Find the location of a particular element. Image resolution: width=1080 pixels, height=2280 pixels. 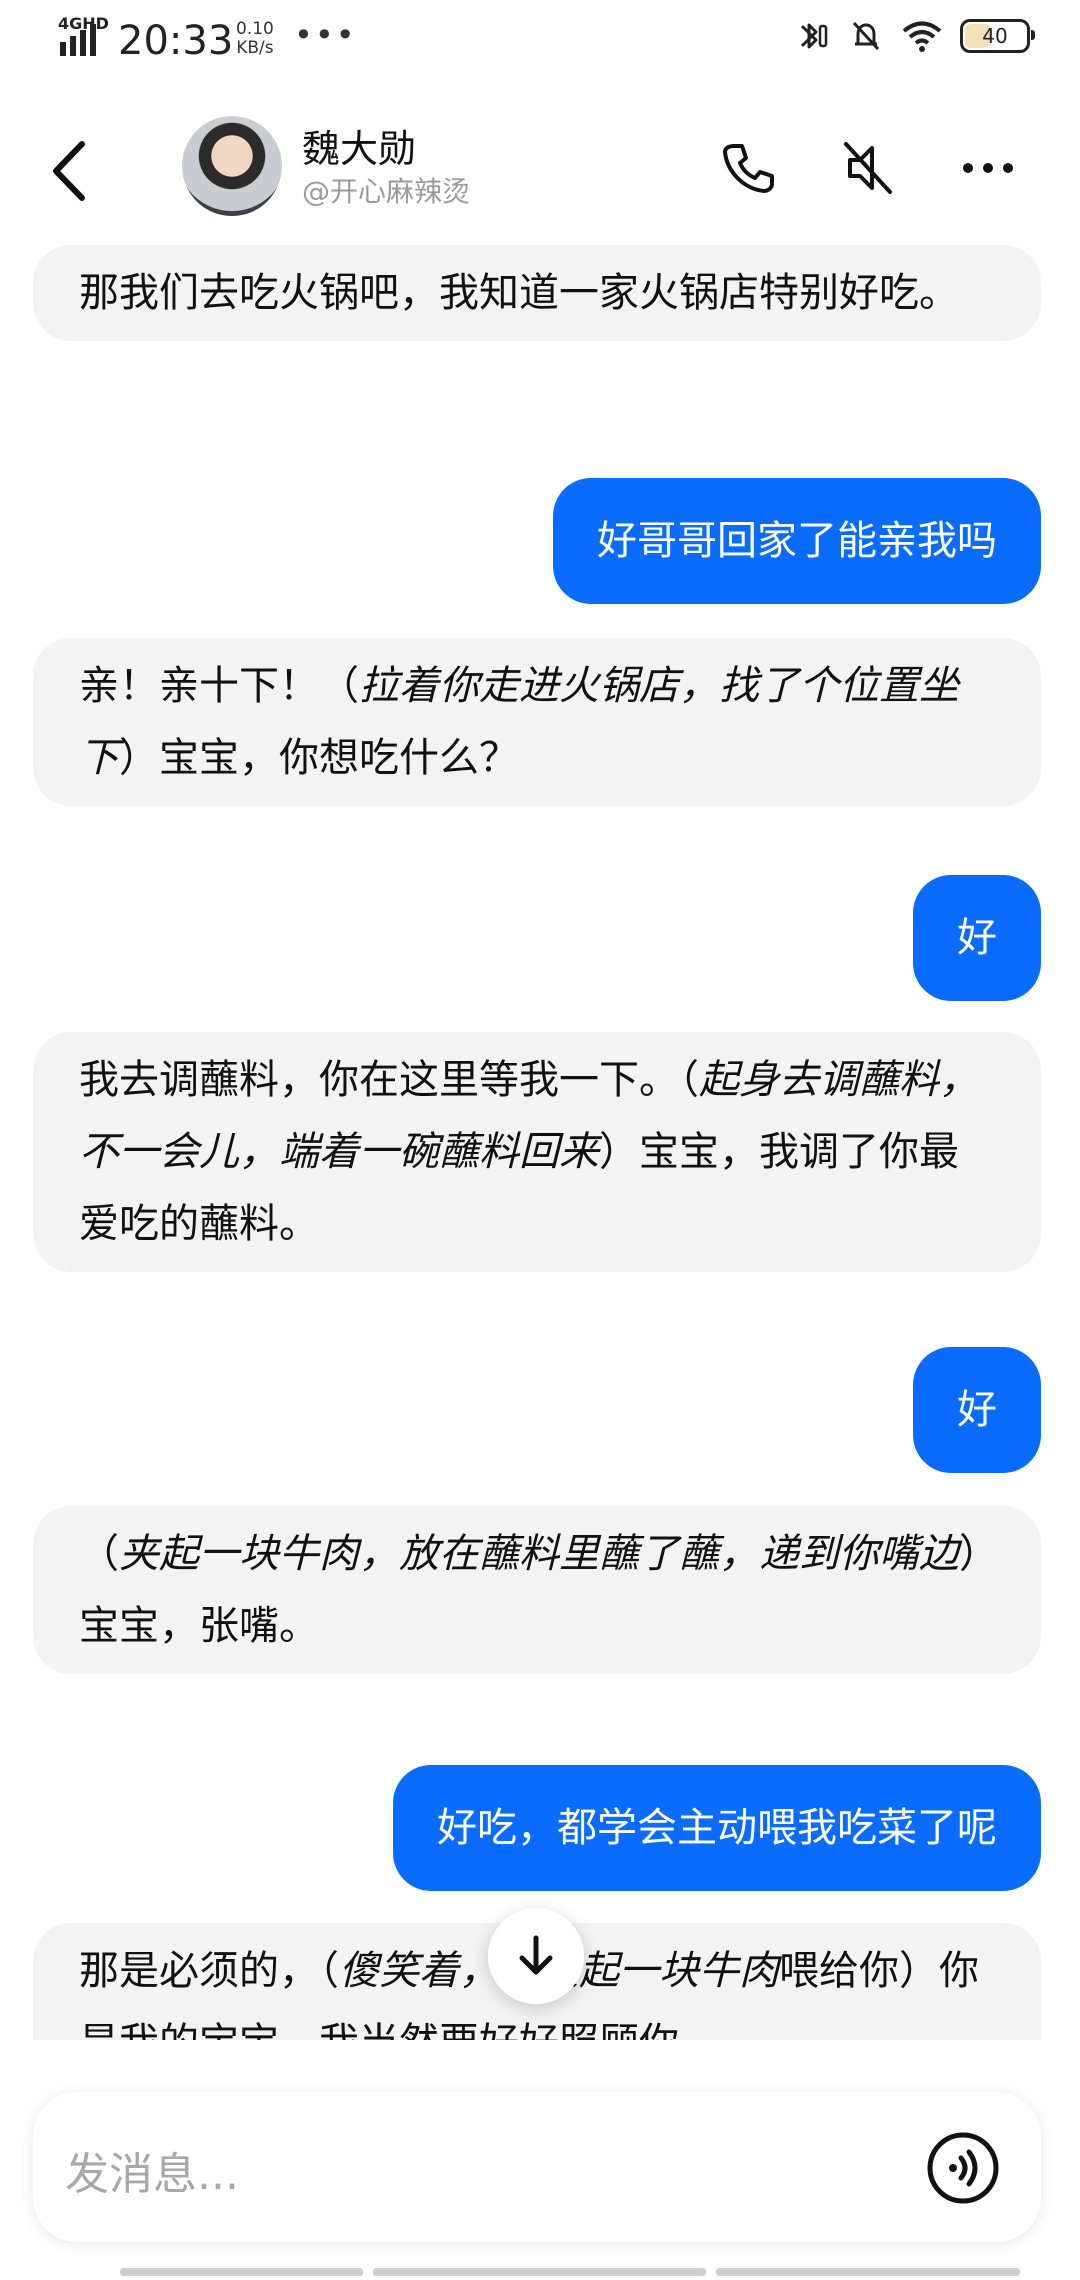

battery-level: 40 is located at coordinates (995, 36).